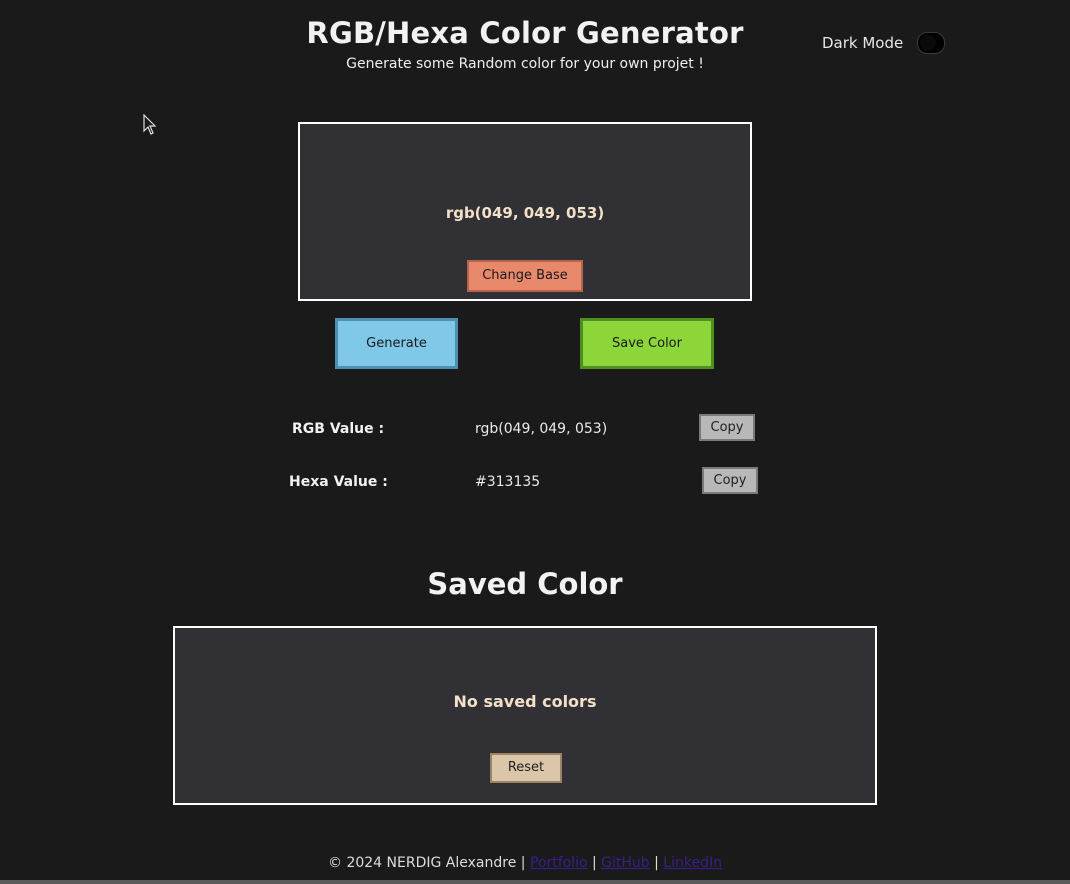 The width and height of the screenshot is (1070, 884). I want to click on rgb-value-label: RGB Value :, so click(338, 429).